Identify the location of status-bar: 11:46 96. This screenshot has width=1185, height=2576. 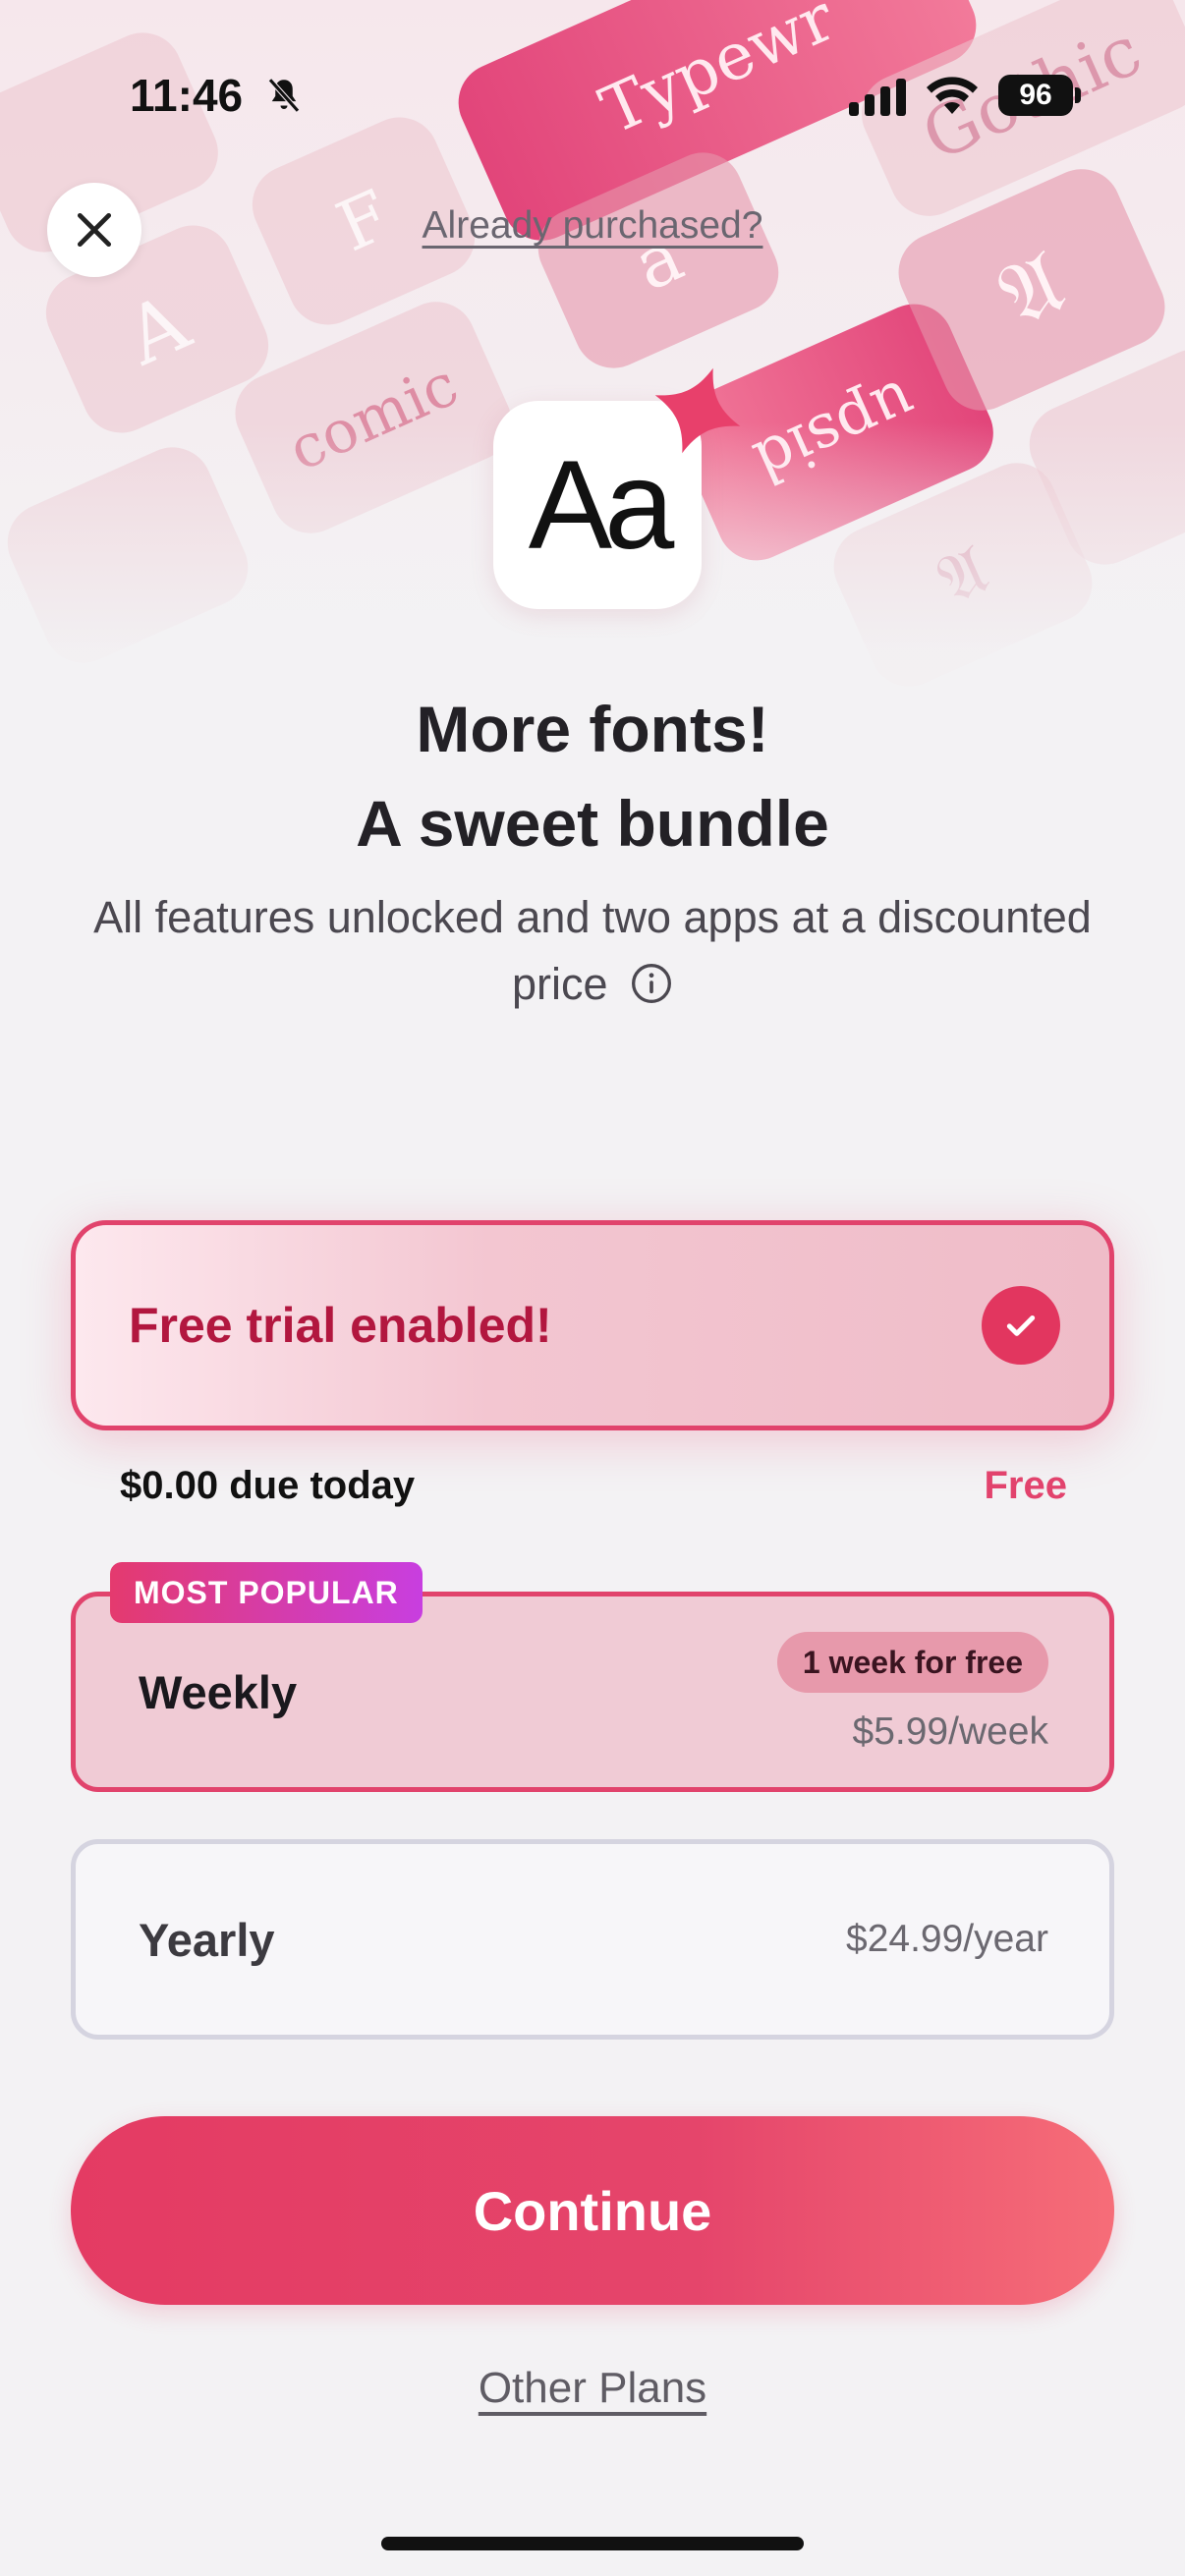
(592, 98).